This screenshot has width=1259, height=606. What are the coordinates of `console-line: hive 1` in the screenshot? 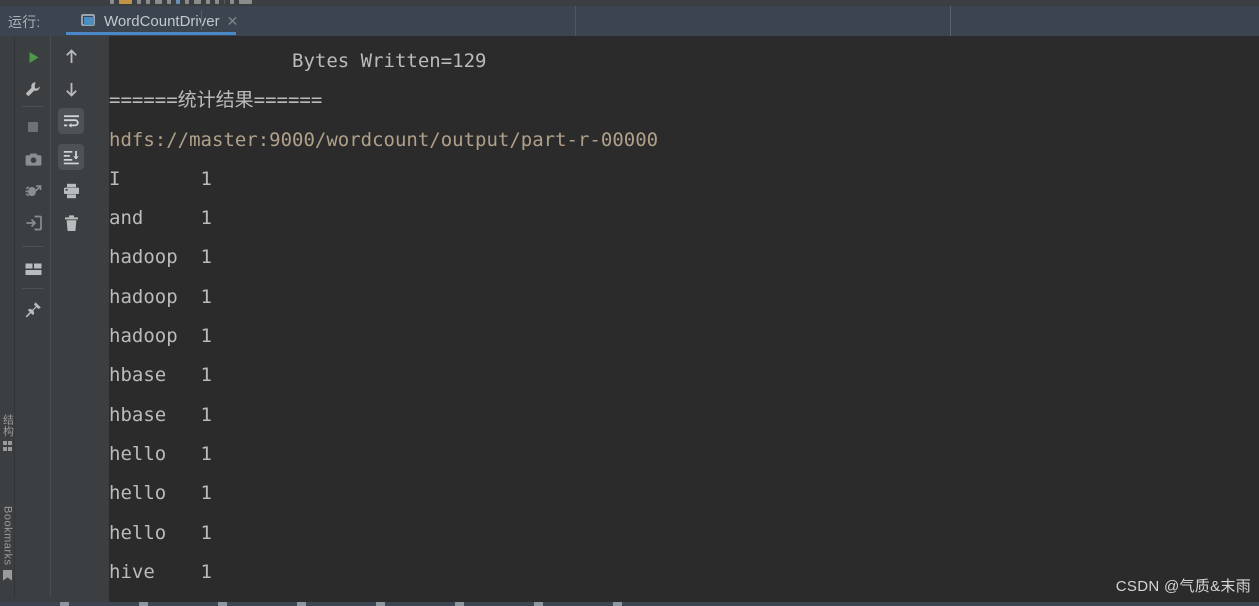 It's located at (160, 571).